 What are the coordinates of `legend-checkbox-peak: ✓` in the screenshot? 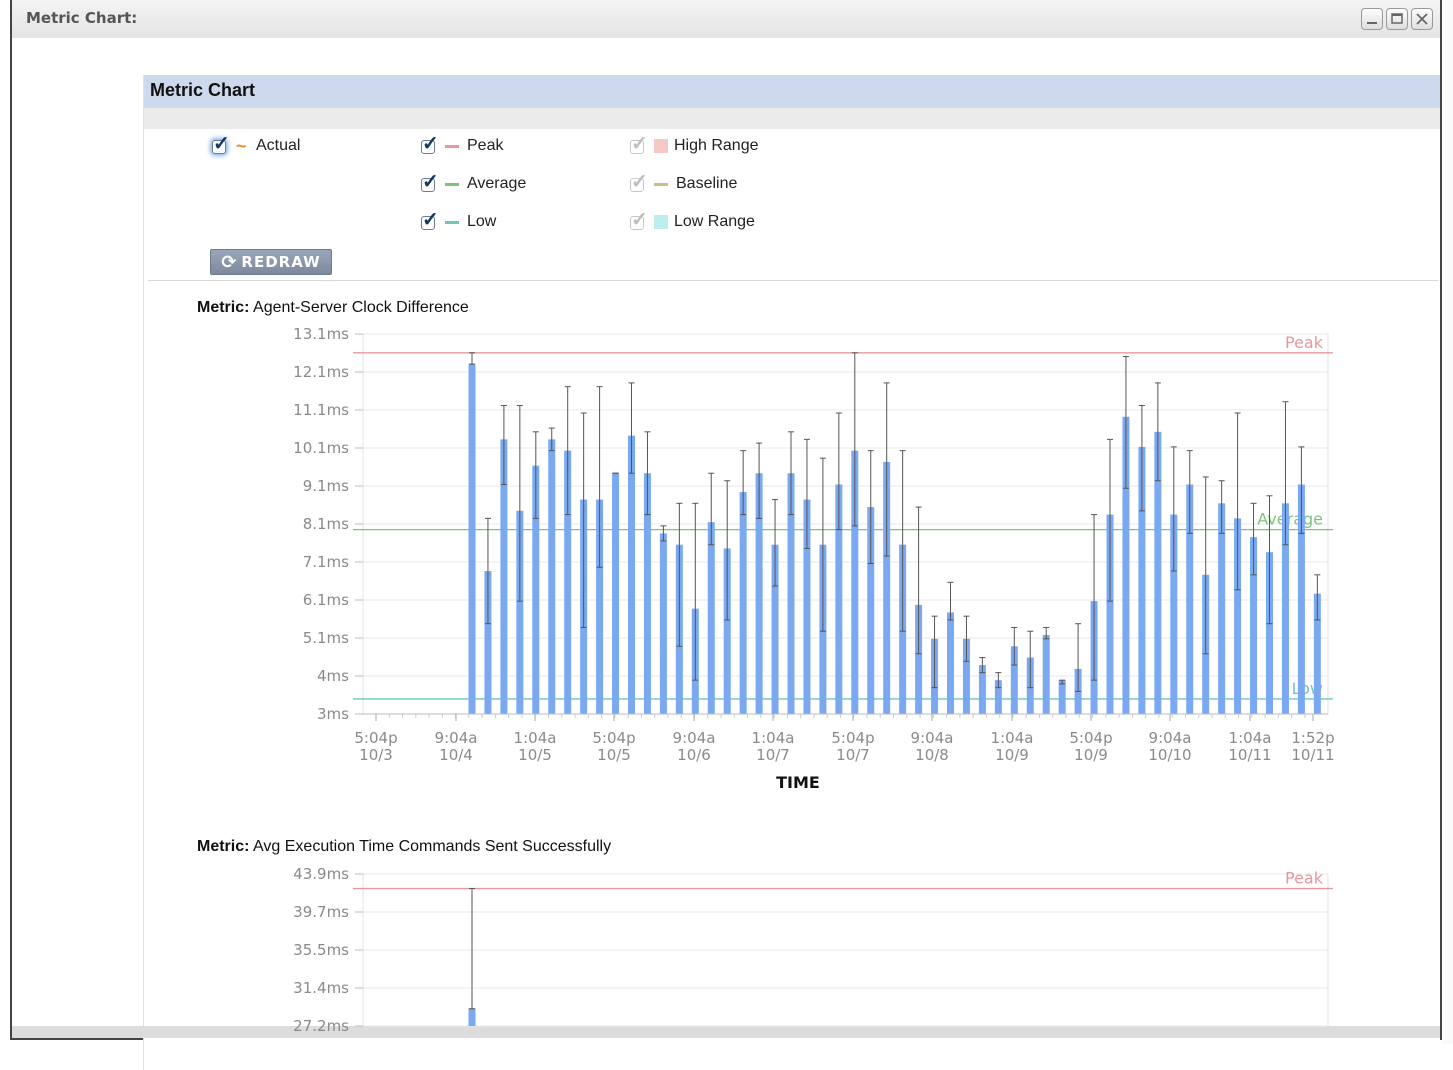 It's located at (429, 144).